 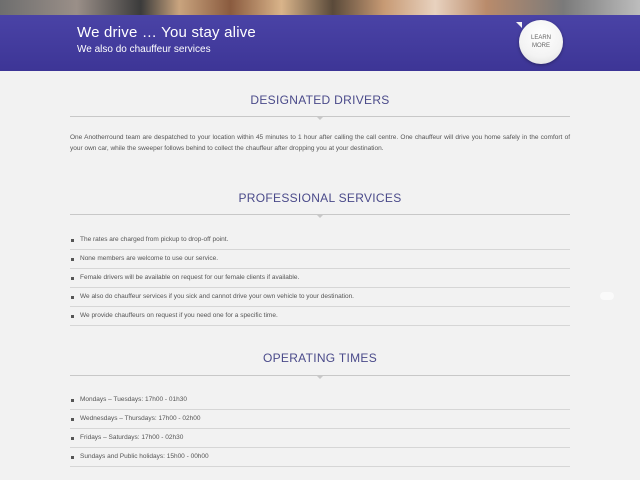 I want to click on list-item-text: Mondays – Tuesdays: 17h00 - 01h30, so click(x=133, y=399).